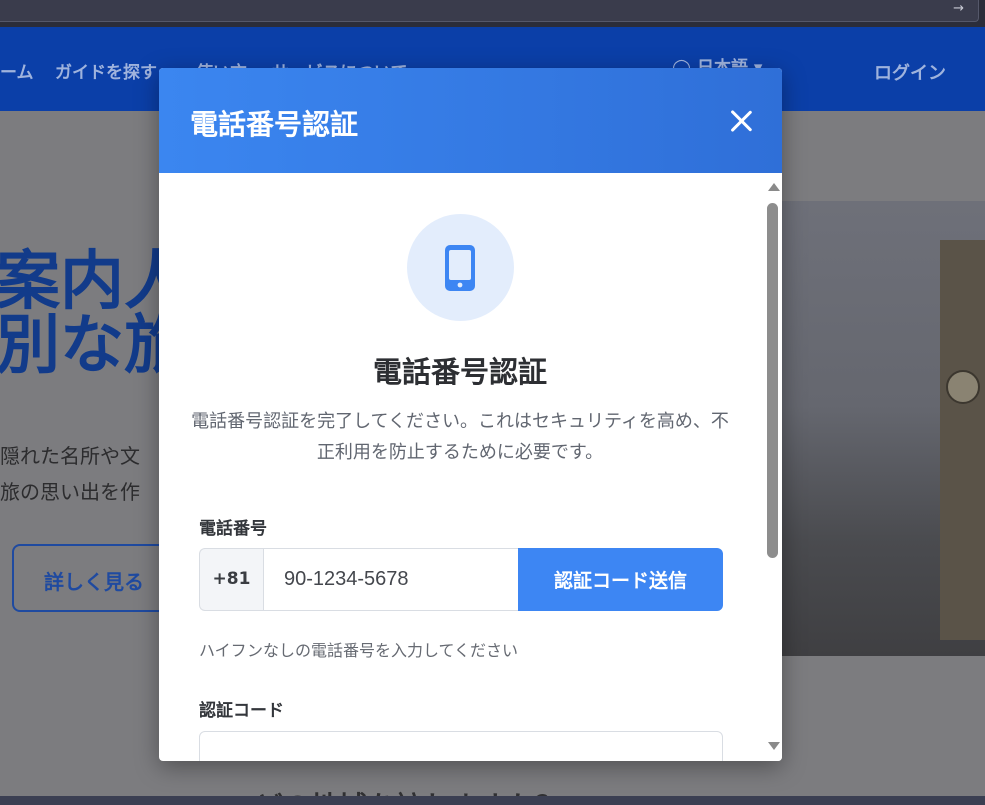  I want to click on login-link: ログイン, so click(910, 72).